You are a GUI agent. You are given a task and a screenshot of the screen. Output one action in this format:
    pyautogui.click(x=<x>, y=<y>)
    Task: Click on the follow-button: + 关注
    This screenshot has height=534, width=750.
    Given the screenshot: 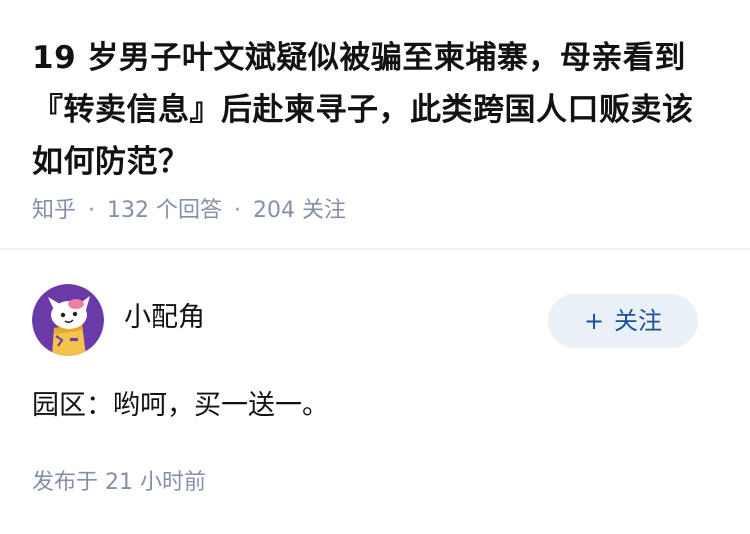 What is the action you would take?
    pyautogui.click(x=623, y=321)
    